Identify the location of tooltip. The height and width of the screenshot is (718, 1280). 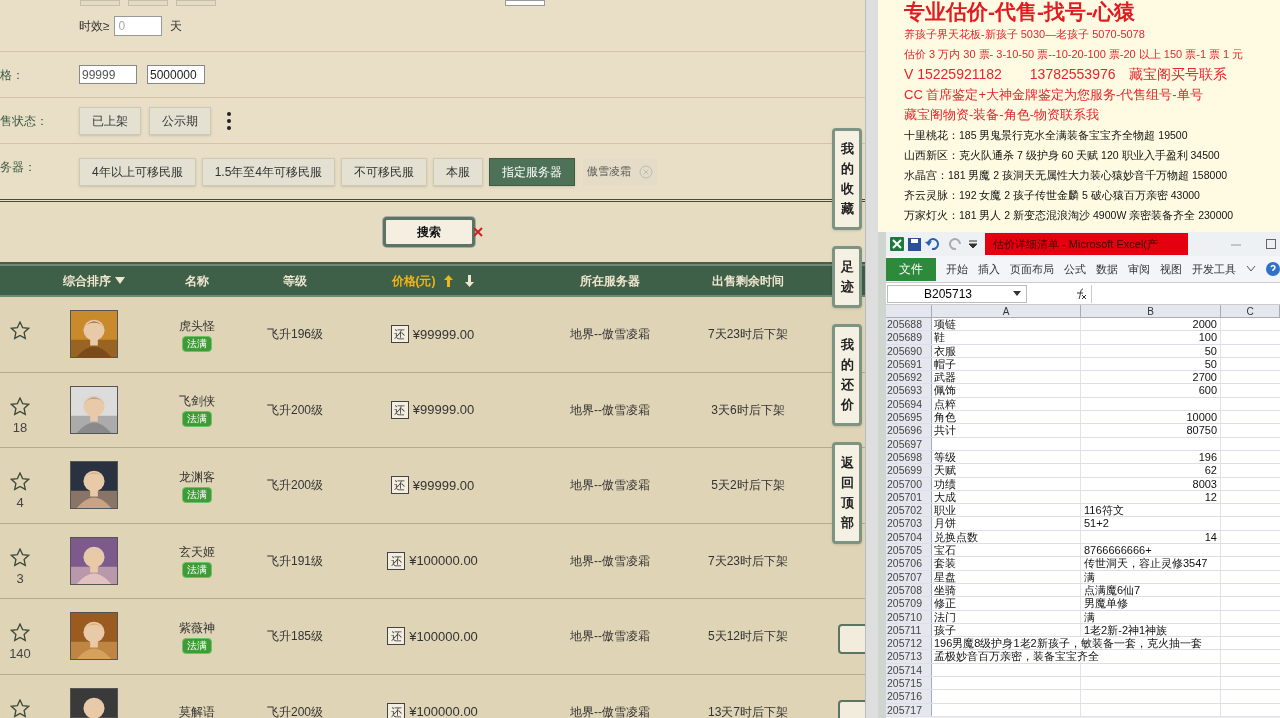
(525, 3).